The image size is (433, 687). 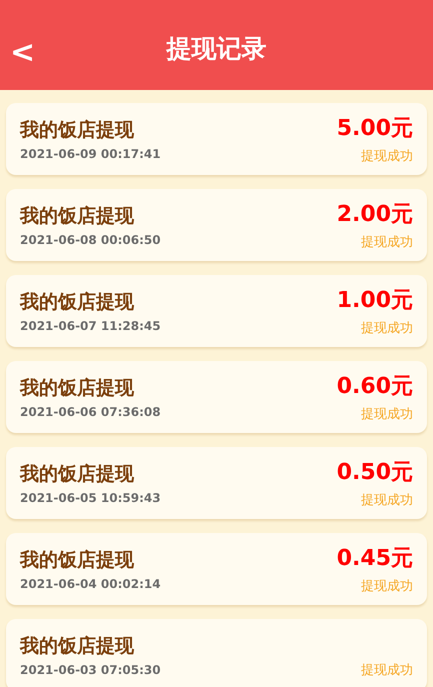 What do you see at coordinates (374, 473) in the screenshot?
I see `record-amount: 0.50元` at bounding box center [374, 473].